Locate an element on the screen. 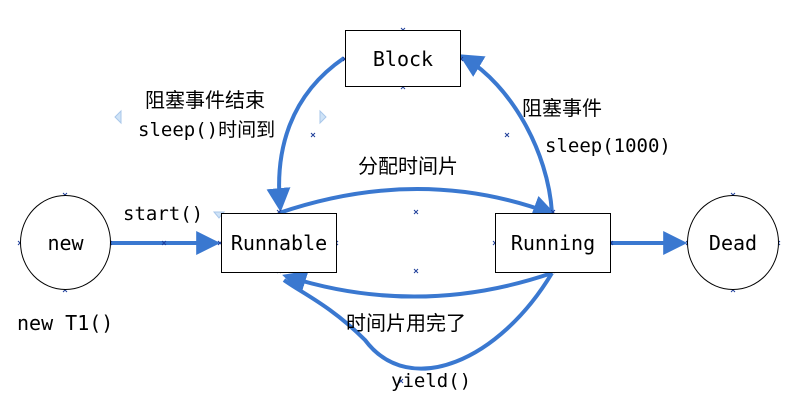 This screenshot has height=419, width=792. node-runnable: Runnable is located at coordinates (279, 243).